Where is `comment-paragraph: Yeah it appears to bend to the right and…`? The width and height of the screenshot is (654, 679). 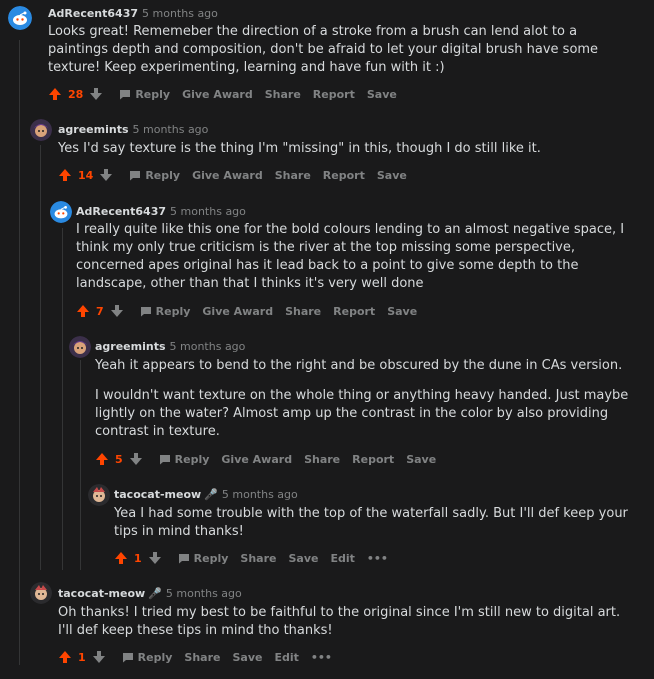
comment-paragraph: Yeah it appears to bend to the right and… is located at coordinates (359, 365).